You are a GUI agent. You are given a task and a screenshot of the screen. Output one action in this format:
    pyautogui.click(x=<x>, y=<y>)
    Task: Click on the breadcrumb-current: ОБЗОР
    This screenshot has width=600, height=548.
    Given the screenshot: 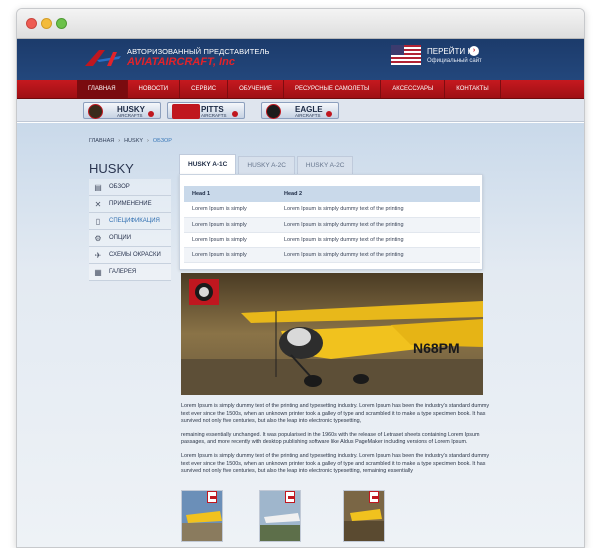 What is the action you would take?
    pyautogui.click(x=162, y=141)
    